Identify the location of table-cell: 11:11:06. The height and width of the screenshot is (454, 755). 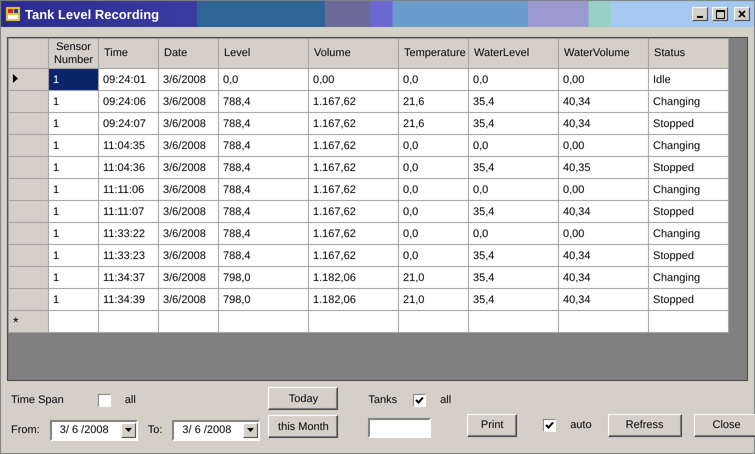
(128, 189).